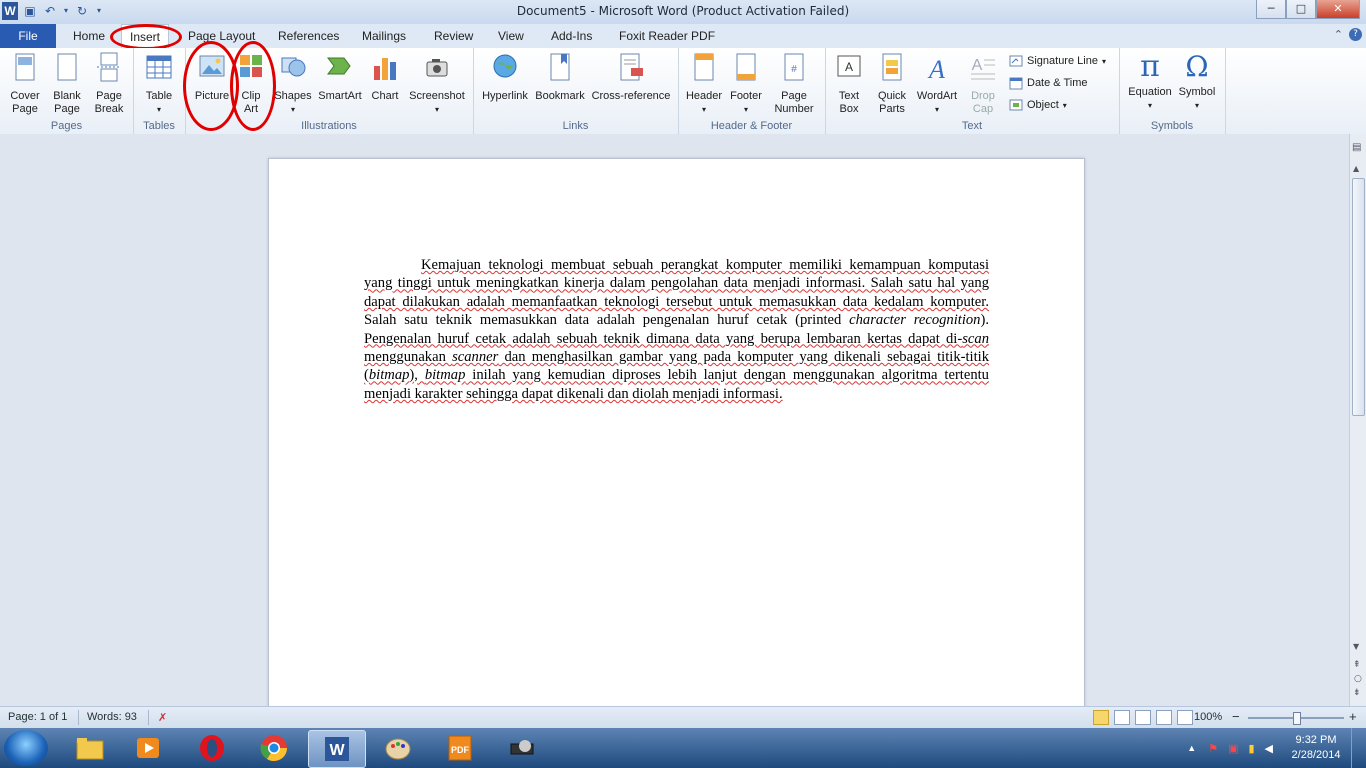 The height and width of the screenshot is (768, 1366). What do you see at coordinates (28, 36) in the screenshot?
I see `tab-file: File` at bounding box center [28, 36].